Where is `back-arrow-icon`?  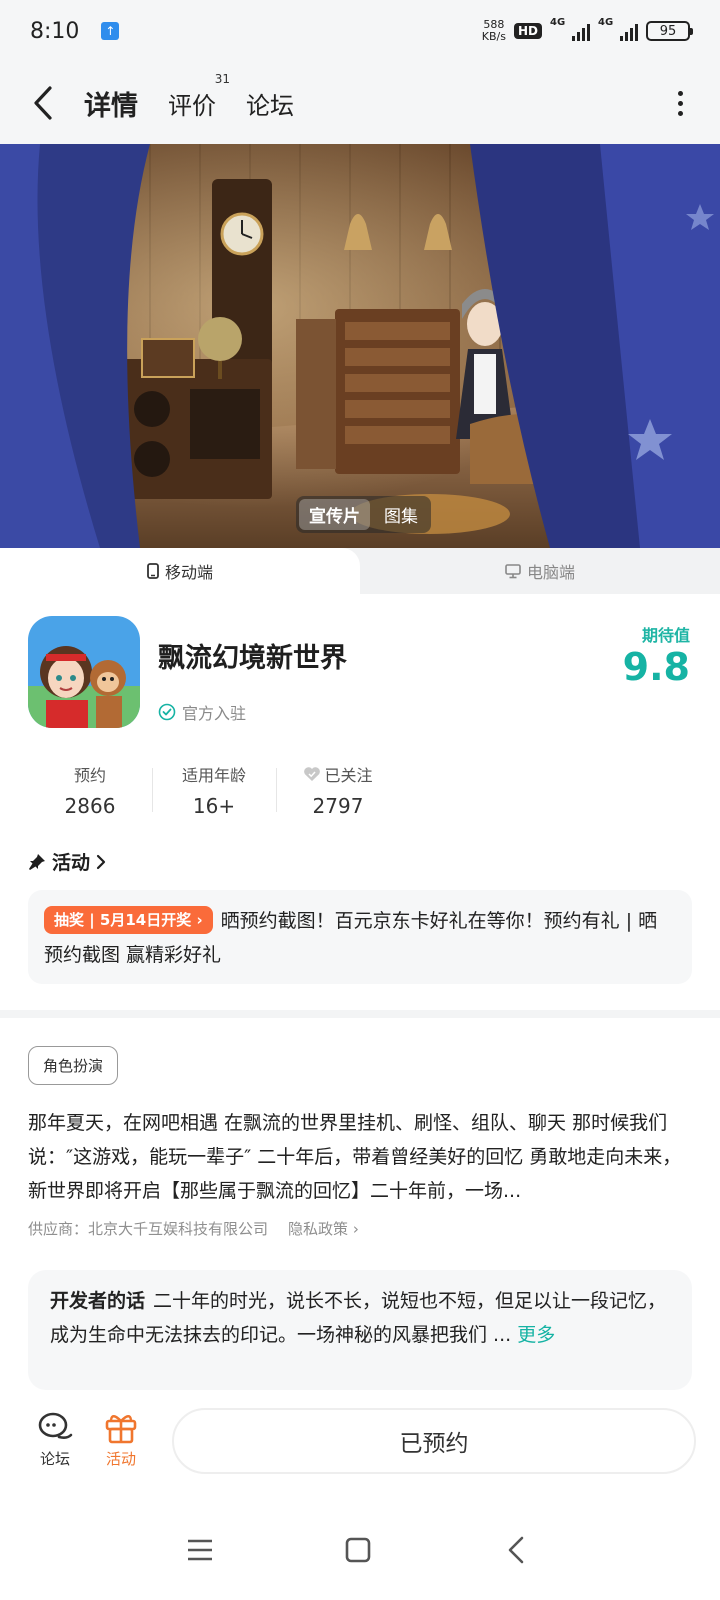 back-arrow-icon is located at coordinates (43, 103).